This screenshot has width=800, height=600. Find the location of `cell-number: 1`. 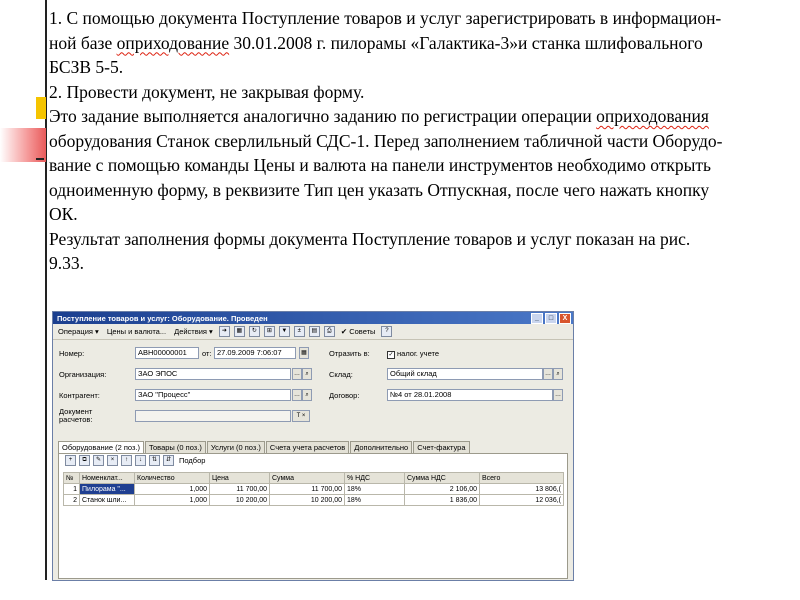

cell-number: 1 is located at coordinates (71, 489).